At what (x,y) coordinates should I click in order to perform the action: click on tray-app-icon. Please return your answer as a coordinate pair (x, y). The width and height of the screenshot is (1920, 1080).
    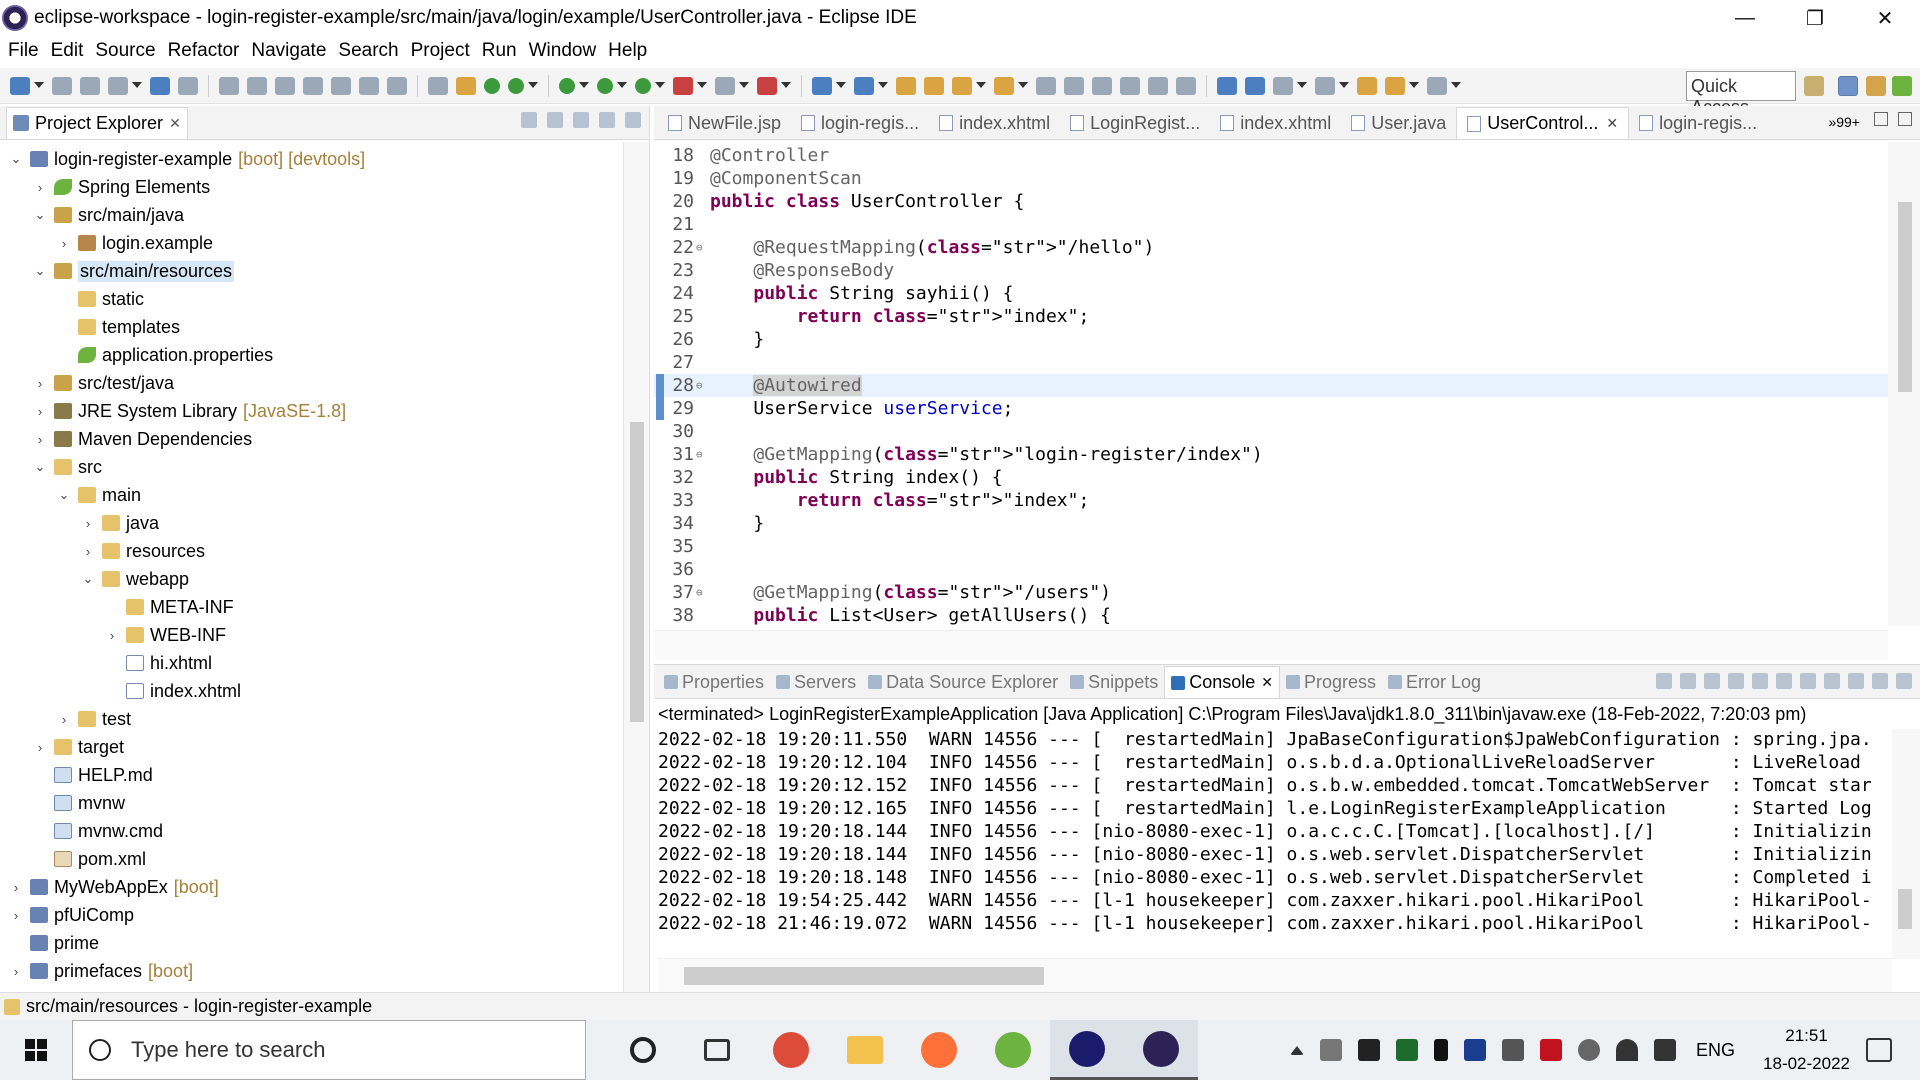
    Looking at the image, I should click on (1331, 1050).